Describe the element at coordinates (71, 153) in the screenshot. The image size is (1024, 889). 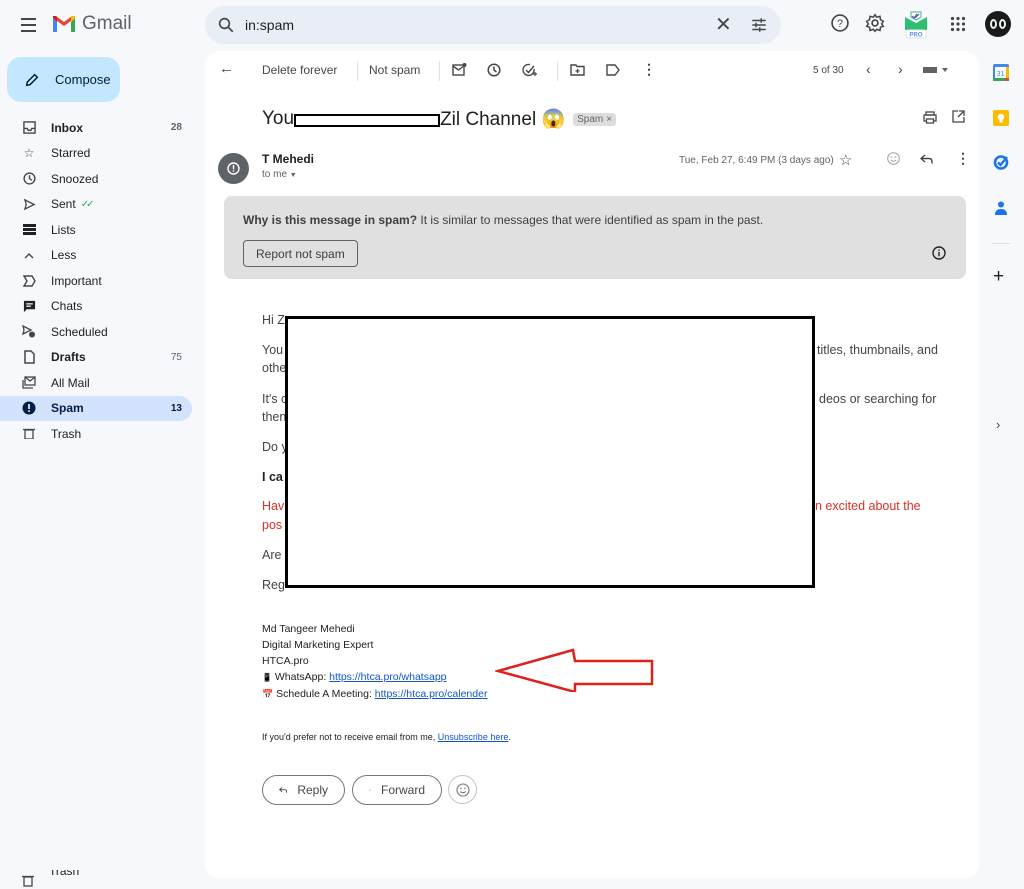
I see `sidebar-item-label: Starred` at that location.